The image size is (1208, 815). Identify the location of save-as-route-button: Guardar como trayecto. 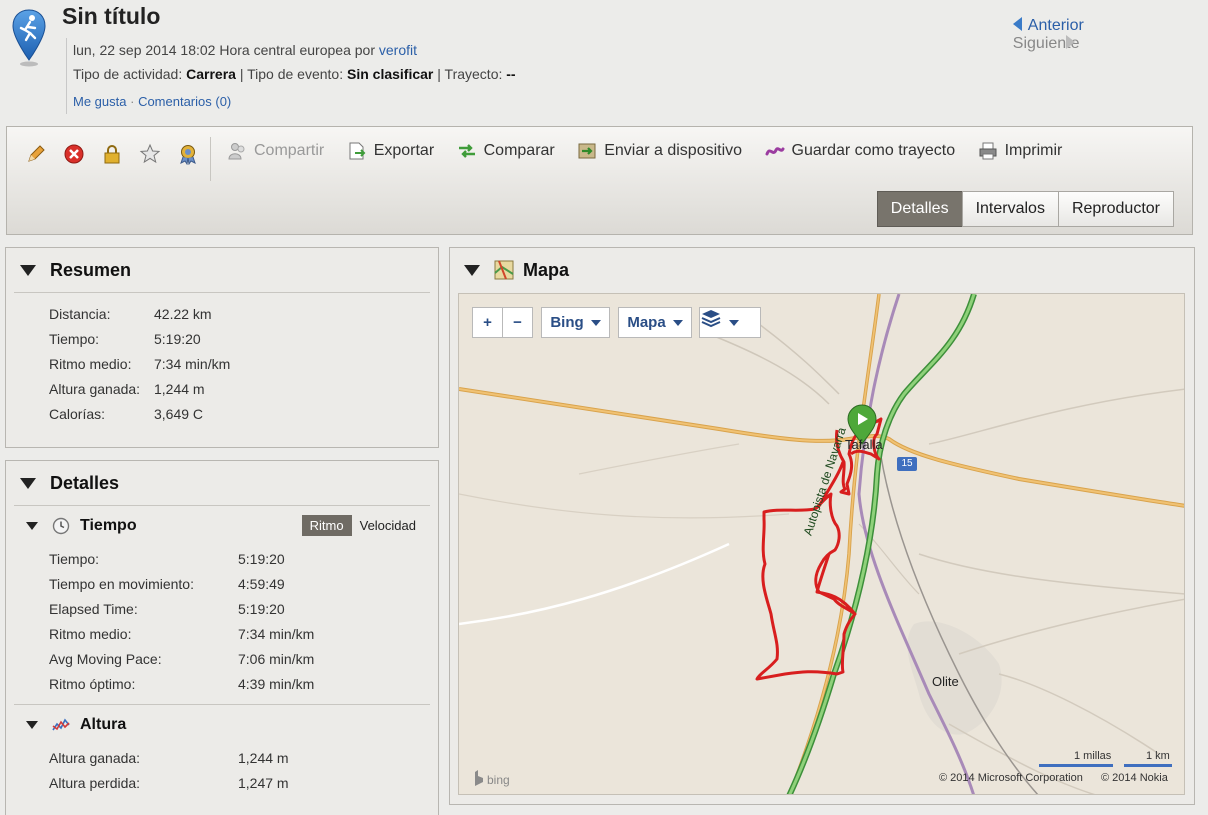
(860, 151).